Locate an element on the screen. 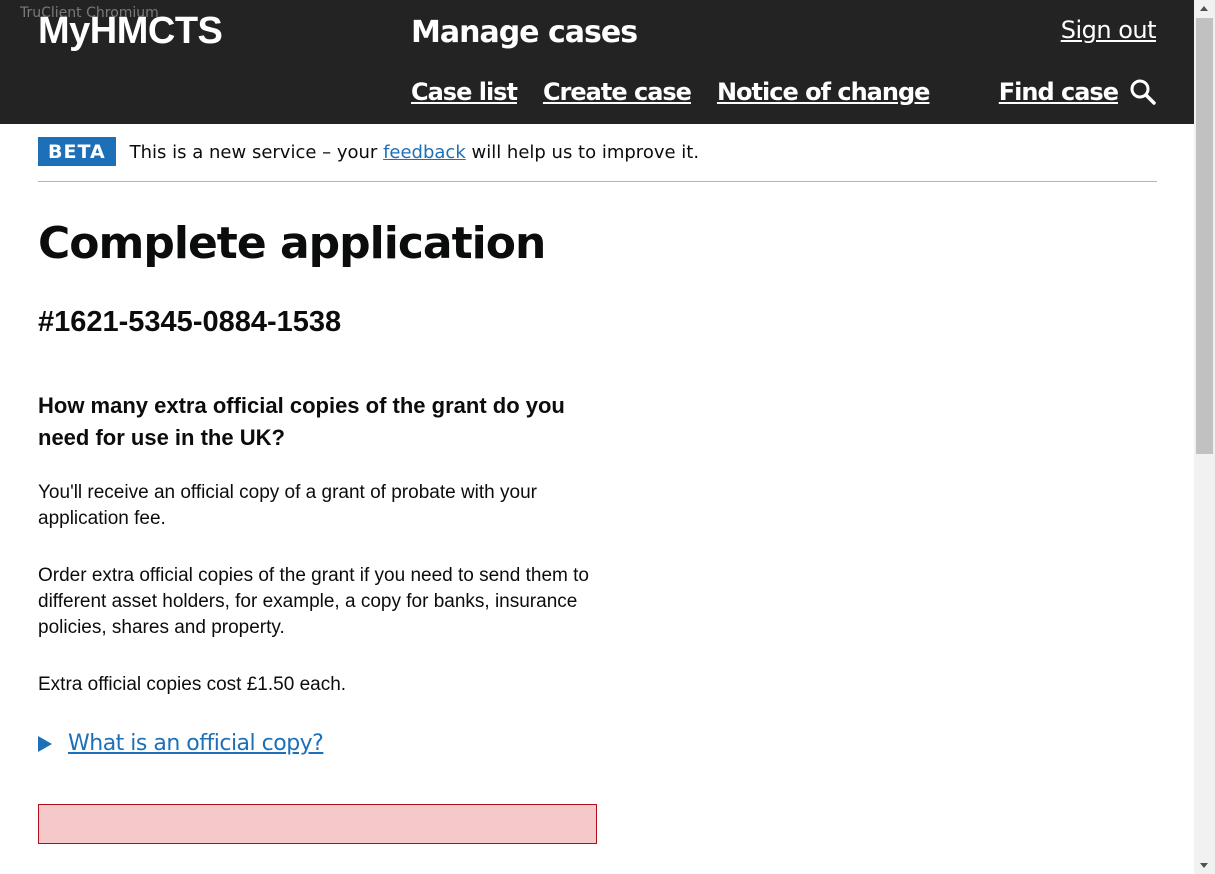  search-icon is located at coordinates (1143, 92).